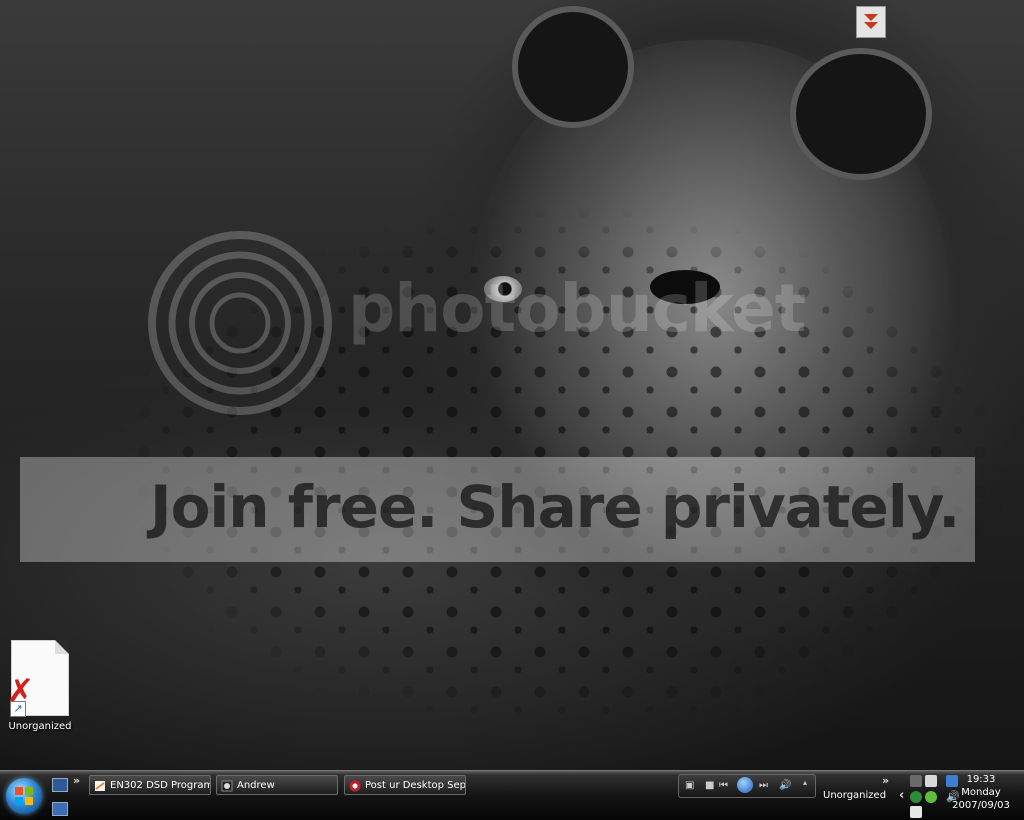 The image size is (1024, 820). I want to click on double-chevron-down-icon, so click(871, 21).